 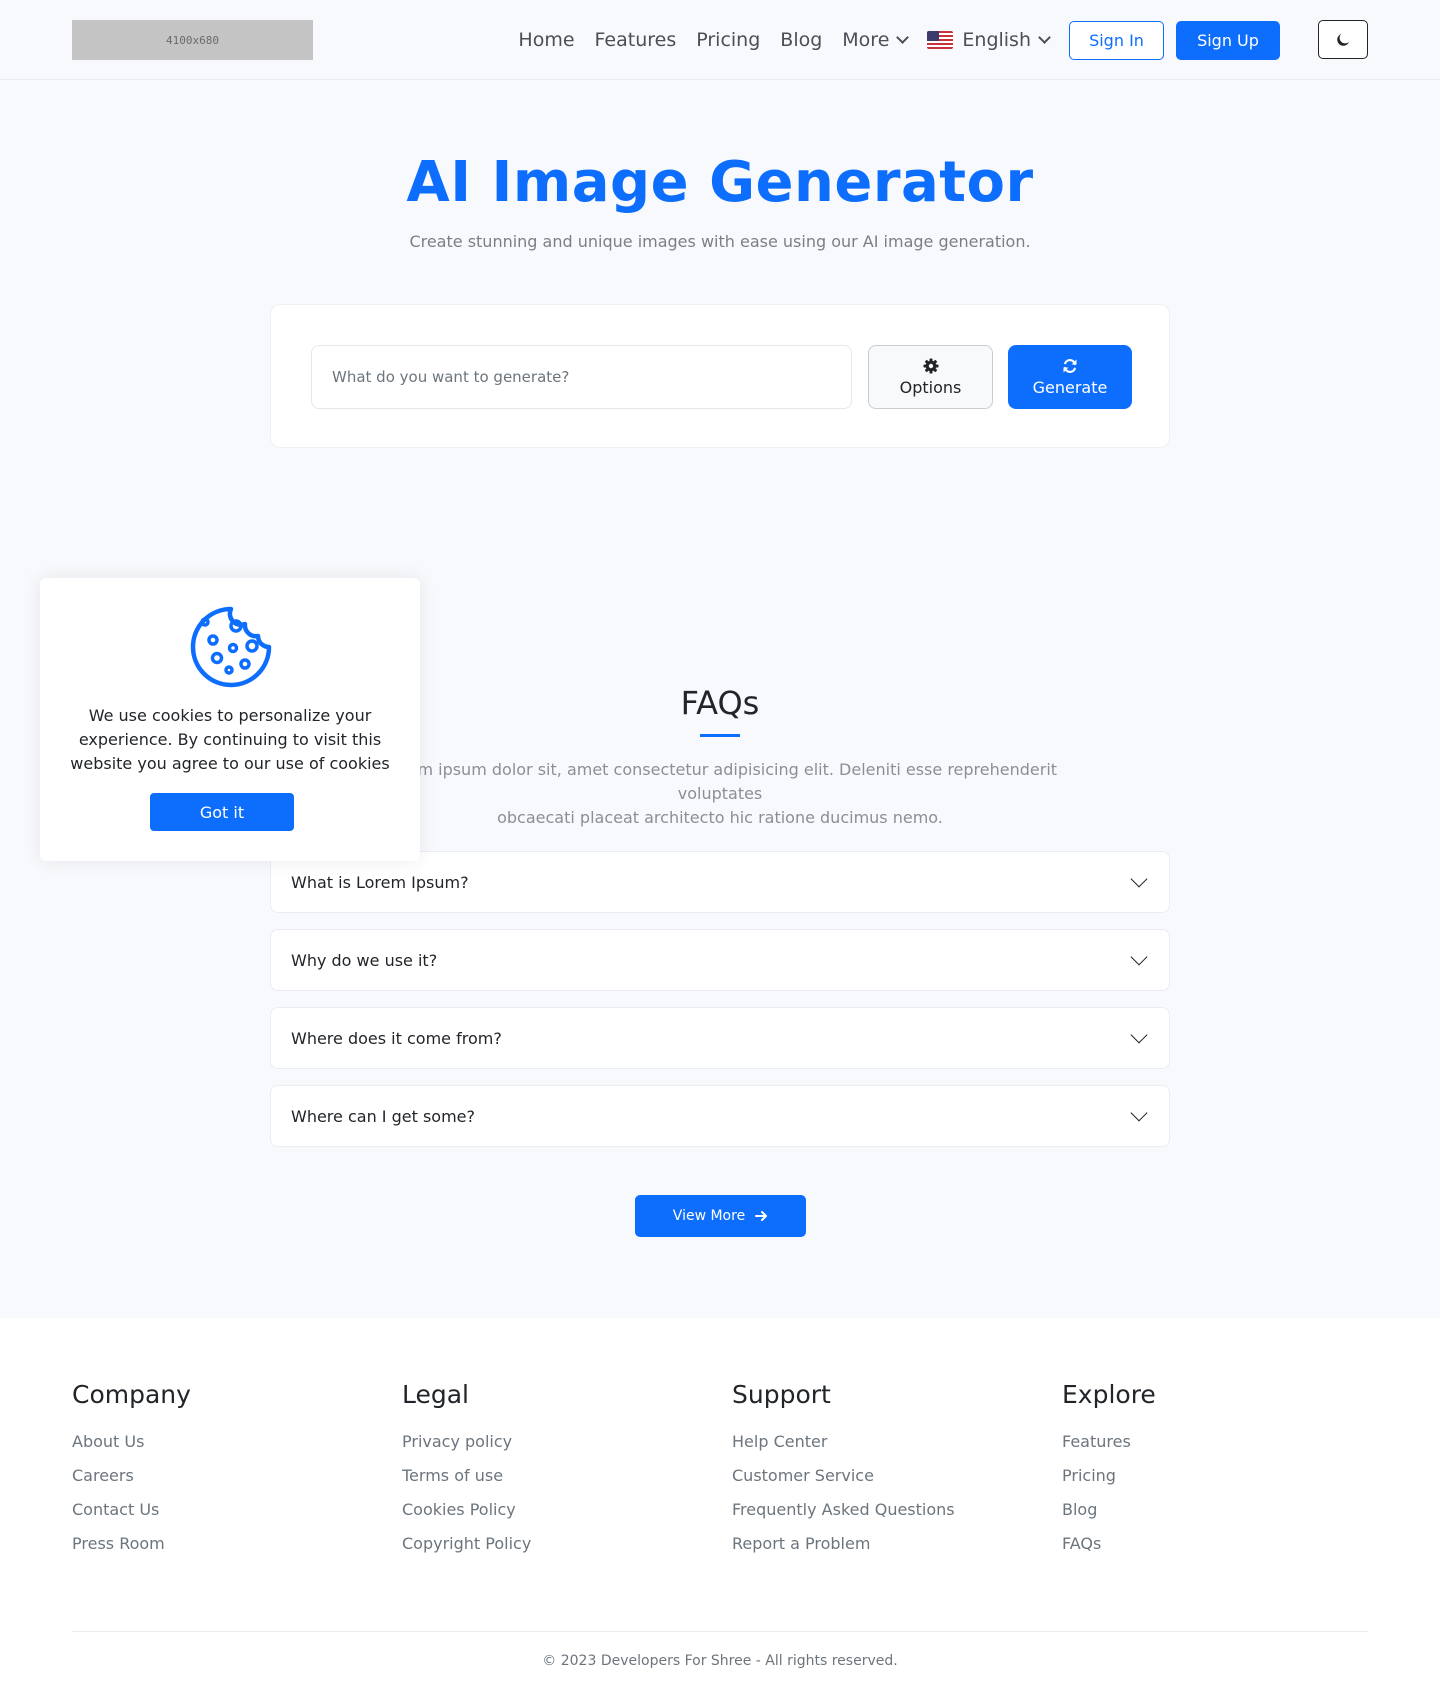 What do you see at coordinates (380, 882) in the screenshot?
I see `faq-question: What is Lorem Ipsum?` at bounding box center [380, 882].